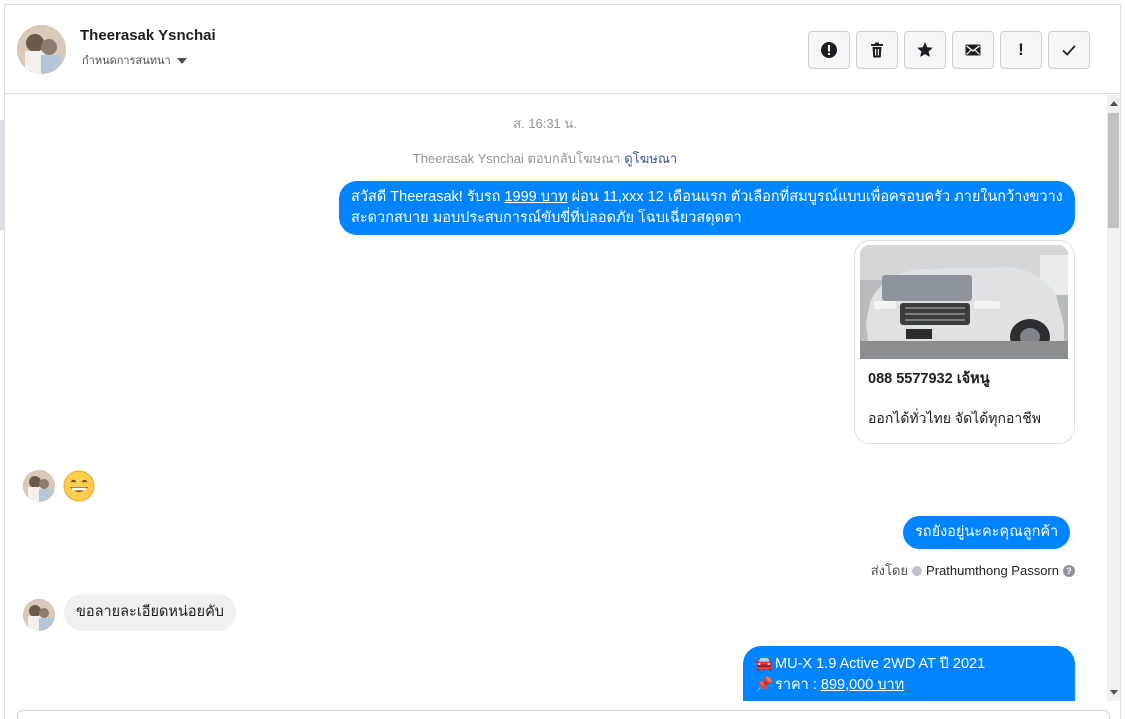  Describe the element at coordinates (562, 49) in the screenshot. I see `conversation-header: Theerasak Ysnchai กำหนดการสนทนา !` at that location.